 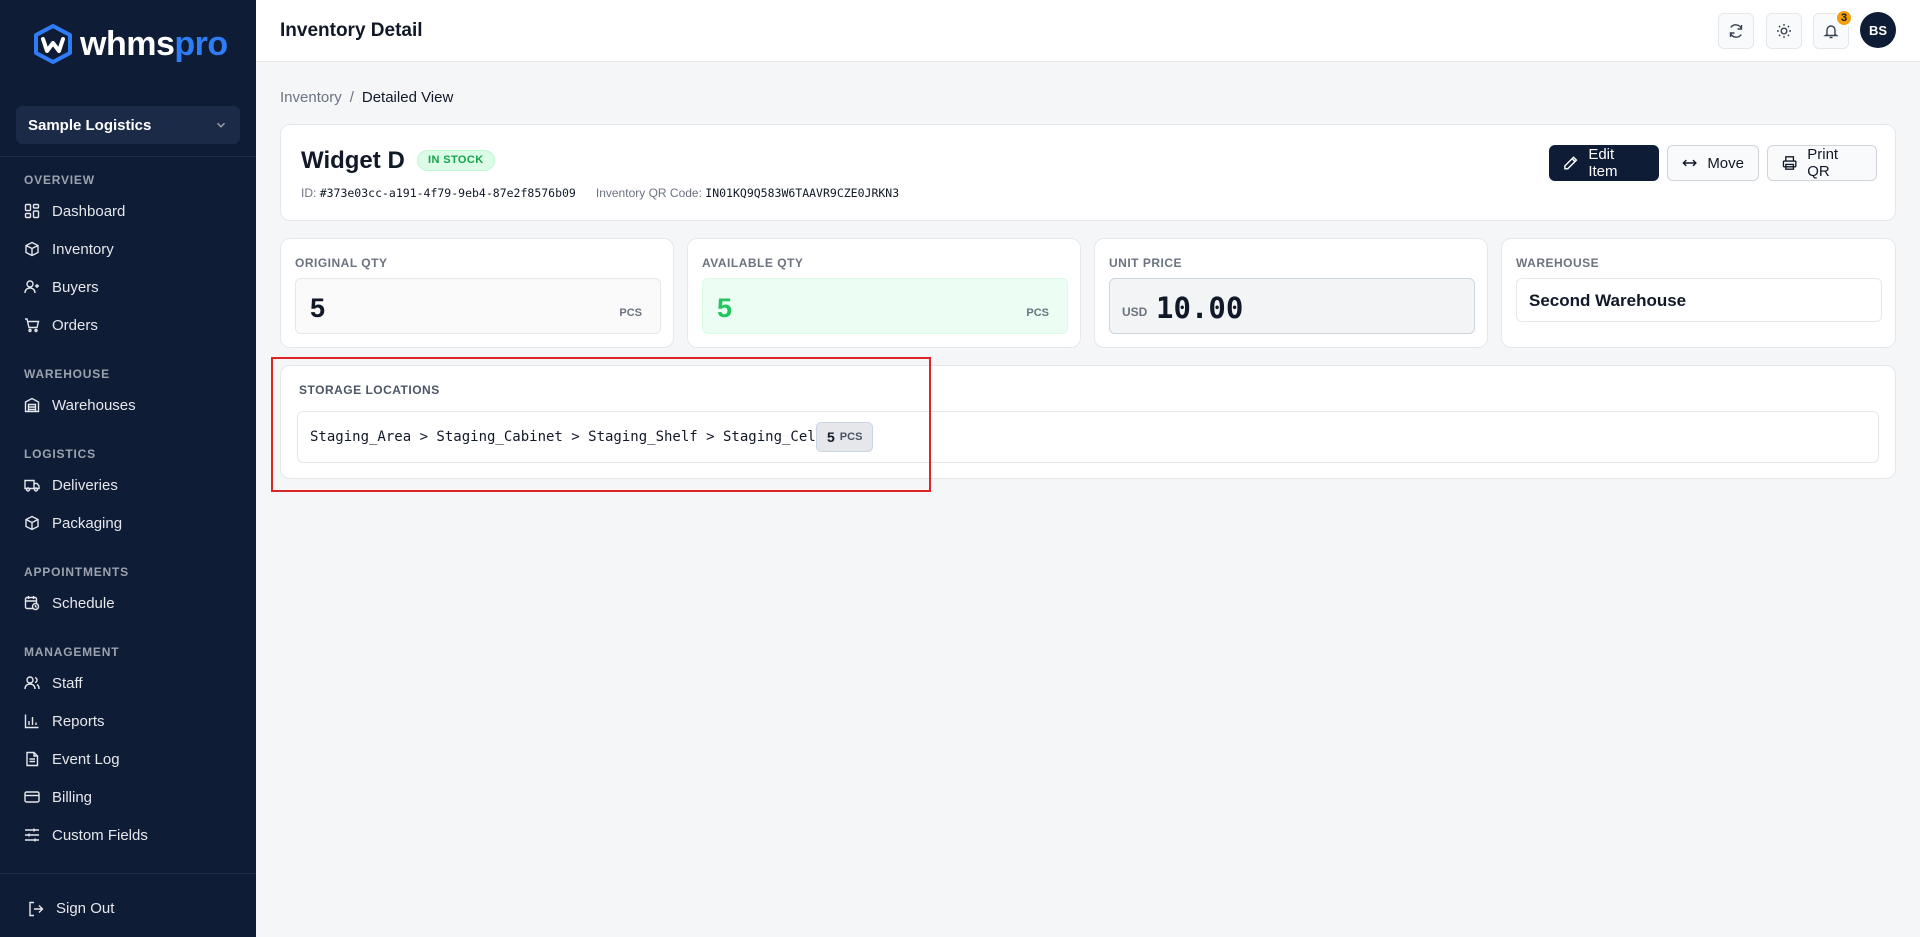 What do you see at coordinates (67, 683) in the screenshot?
I see `sidebar-item-label: Staff` at bounding box center [67, 683].